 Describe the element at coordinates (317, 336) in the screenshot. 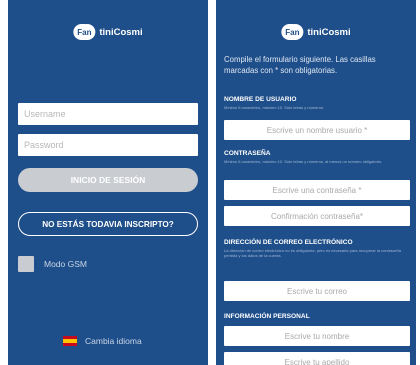

I see `first-name-input` at that location.